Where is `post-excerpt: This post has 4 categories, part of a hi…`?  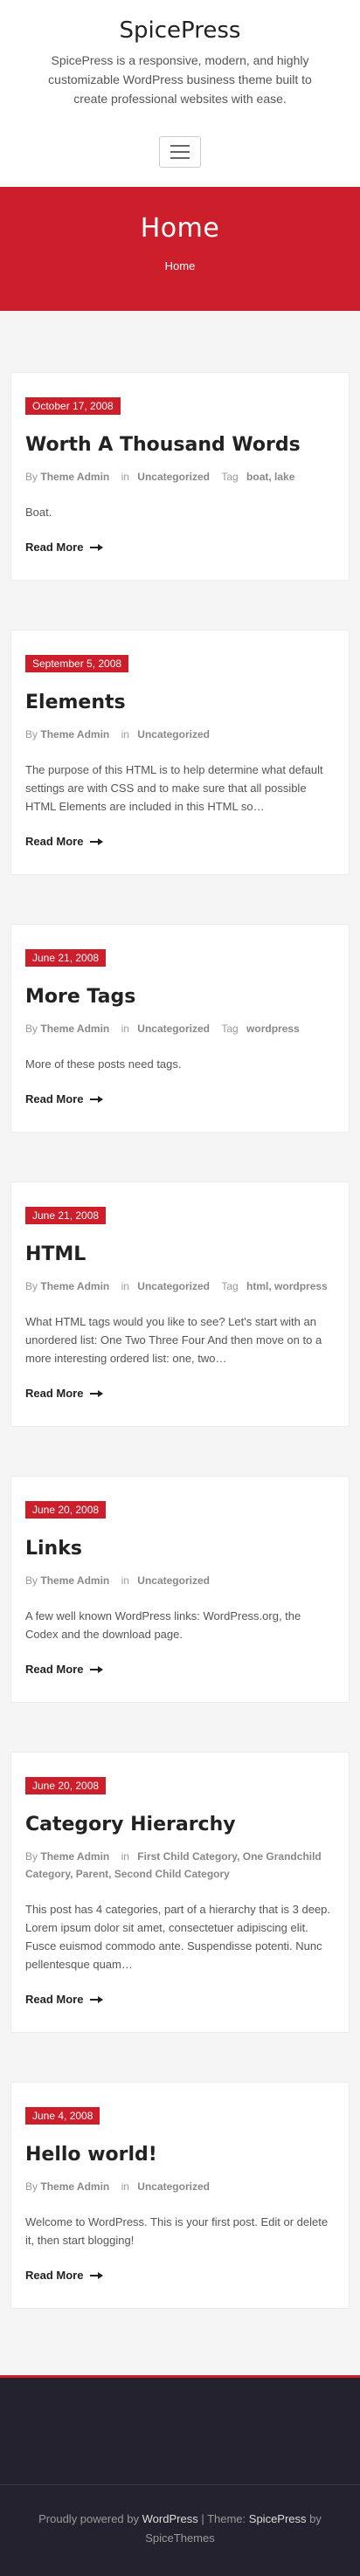 post-excerpt: This post has 4 categories, part of a hi… is located at coordinates (178, 1937).